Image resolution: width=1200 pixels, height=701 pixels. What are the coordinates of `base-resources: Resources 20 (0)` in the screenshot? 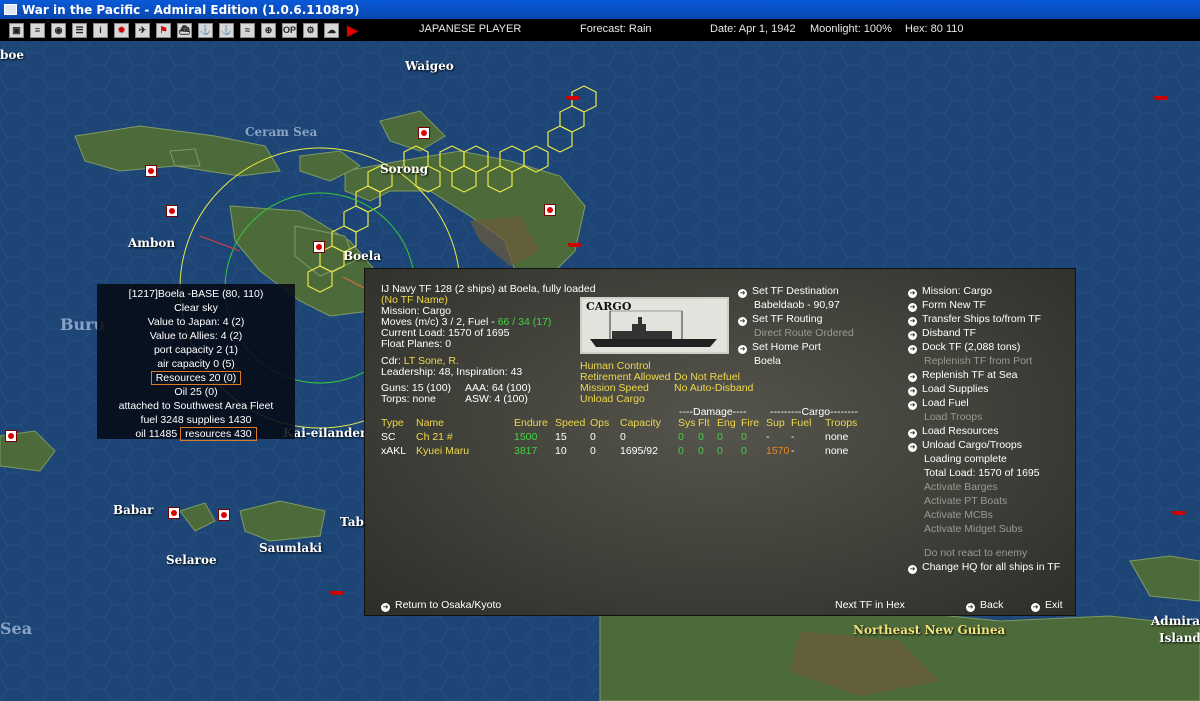 It's located at (196, 378).